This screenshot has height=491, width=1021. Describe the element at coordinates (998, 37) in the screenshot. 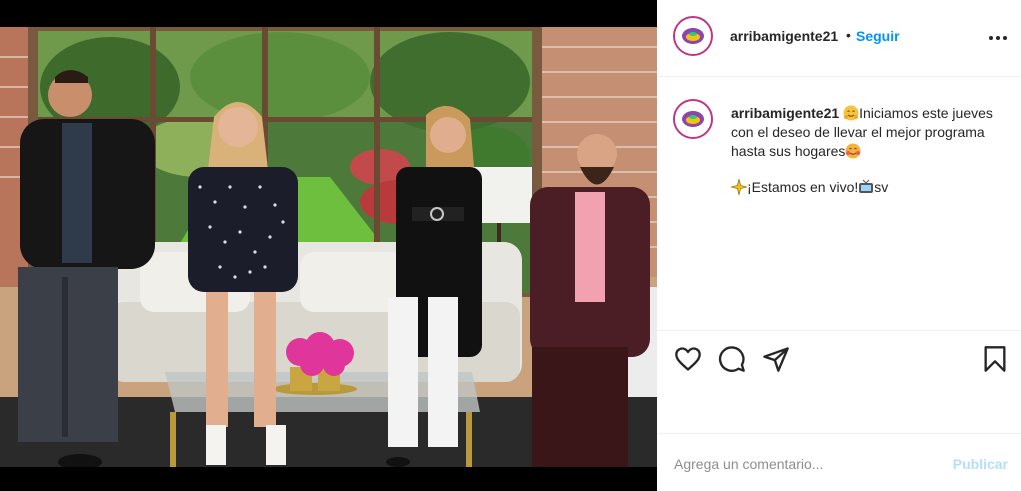

I see `more-horizontal-icon` at that location.